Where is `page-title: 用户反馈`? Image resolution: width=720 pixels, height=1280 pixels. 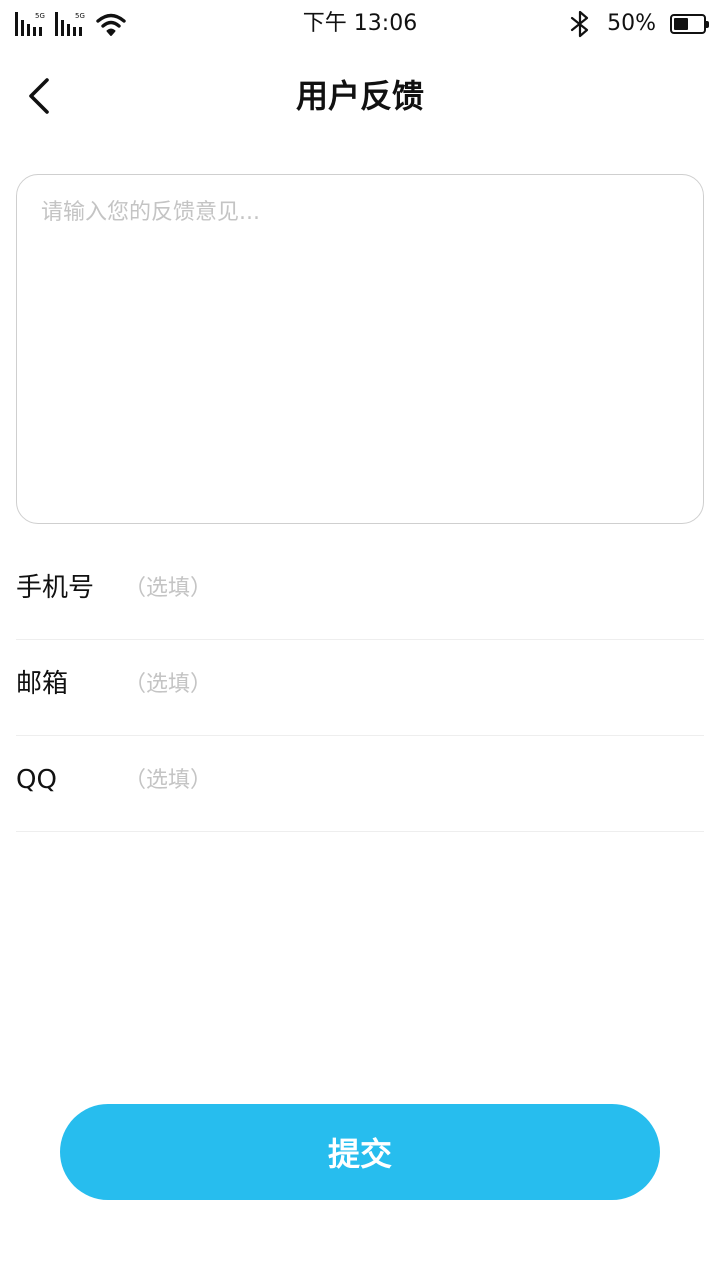 page-title: 用户反馈 is located at coordinates (359, 96).